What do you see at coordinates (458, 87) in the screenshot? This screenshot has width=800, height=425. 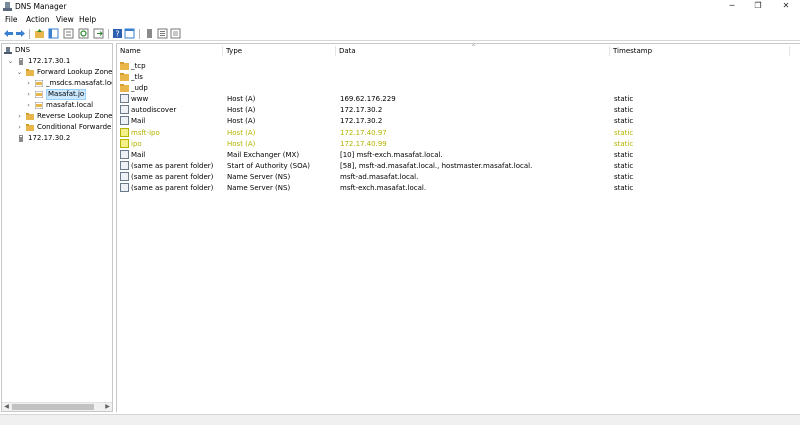 I see `table-row: _udp` at bounding box center [458, 87].